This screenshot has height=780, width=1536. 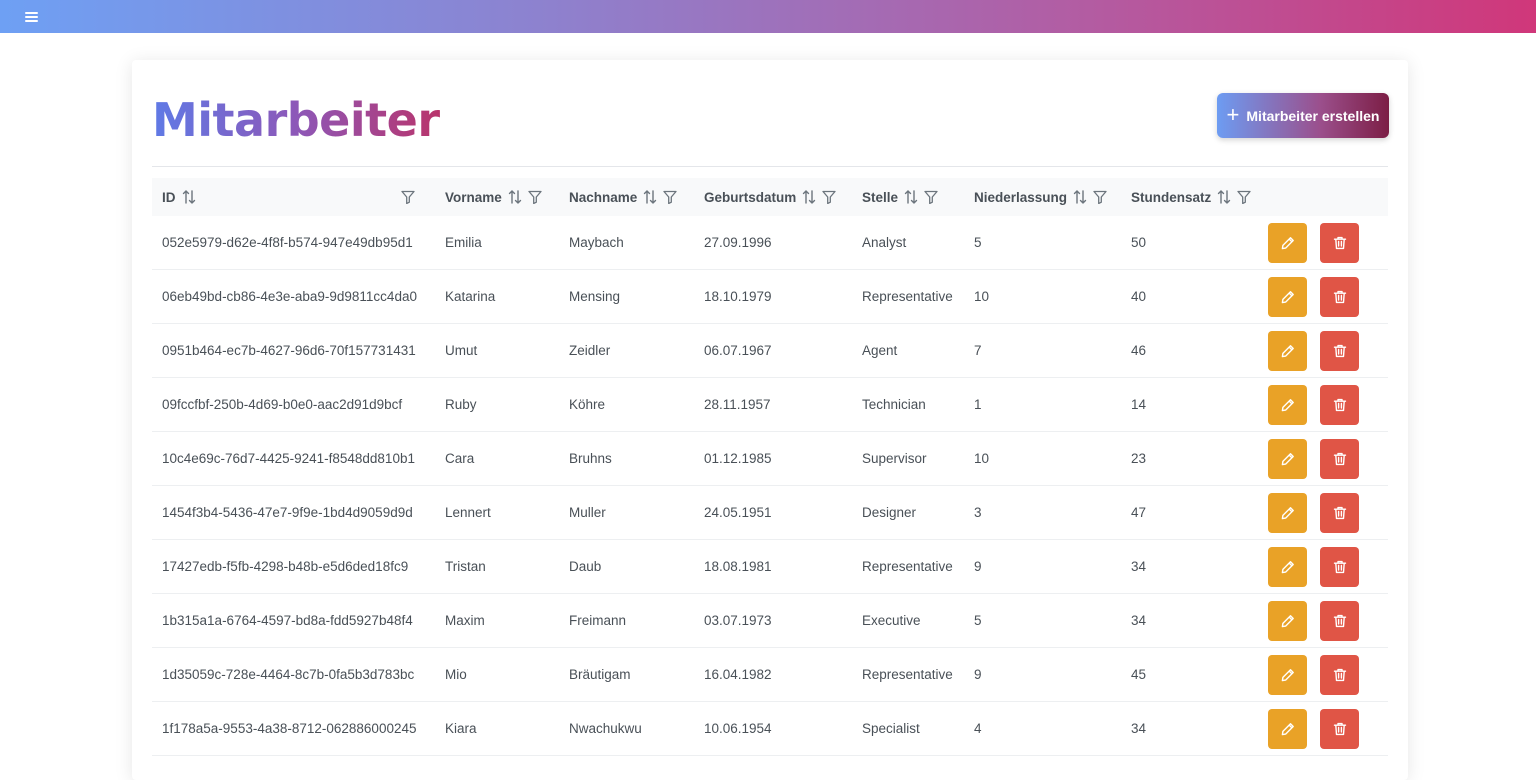 What do you see at coordinates (293, 350) in the screenshot?
I see `cell-id: 0951b464-ec7b-4627-96d6-70f157731431` at bounding box center [293, 350].